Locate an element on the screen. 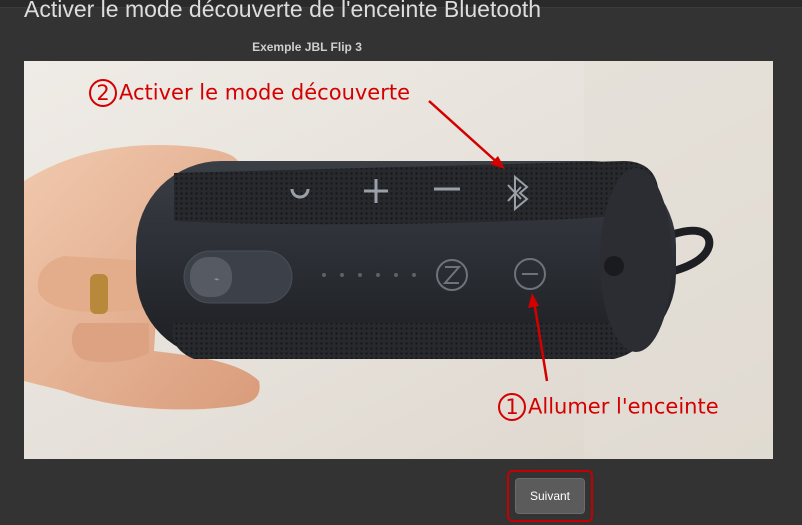 The image size is (802, 525). step-1-label: Allumer l'enceinte is located at coordinates (623, 406).